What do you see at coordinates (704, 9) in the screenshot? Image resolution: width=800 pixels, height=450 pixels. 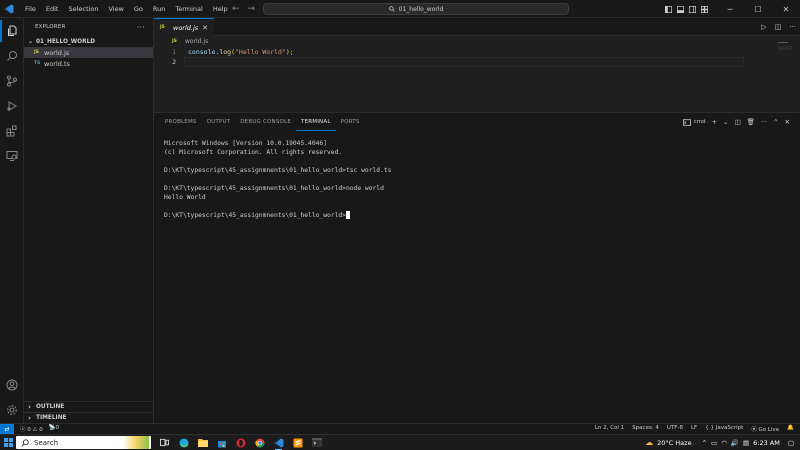 I see `customize-layout-icon` at bounding box center [704, 9].